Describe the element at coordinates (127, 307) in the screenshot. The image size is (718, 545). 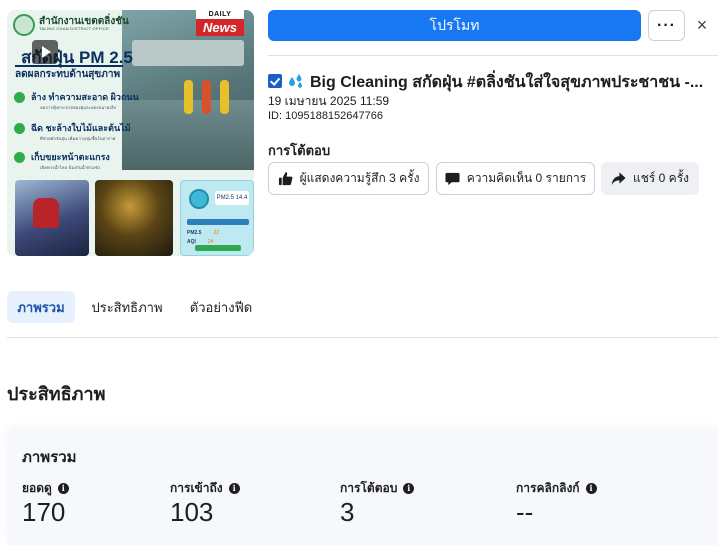
I see `tab-performance: ประสิทธิภาพ` at that location.